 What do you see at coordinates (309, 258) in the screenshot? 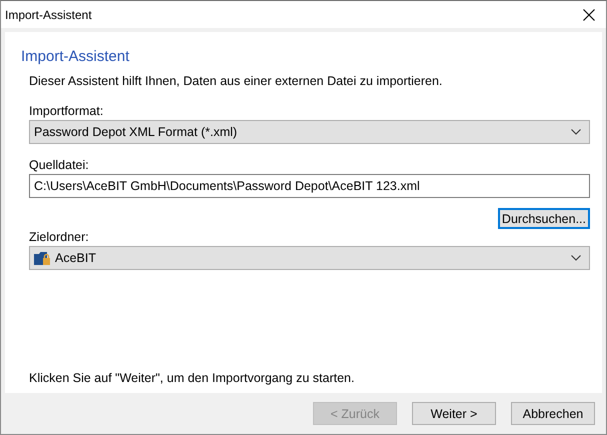
I see `folder-dropdown: AceBIT` at bounding box center [309, 258].